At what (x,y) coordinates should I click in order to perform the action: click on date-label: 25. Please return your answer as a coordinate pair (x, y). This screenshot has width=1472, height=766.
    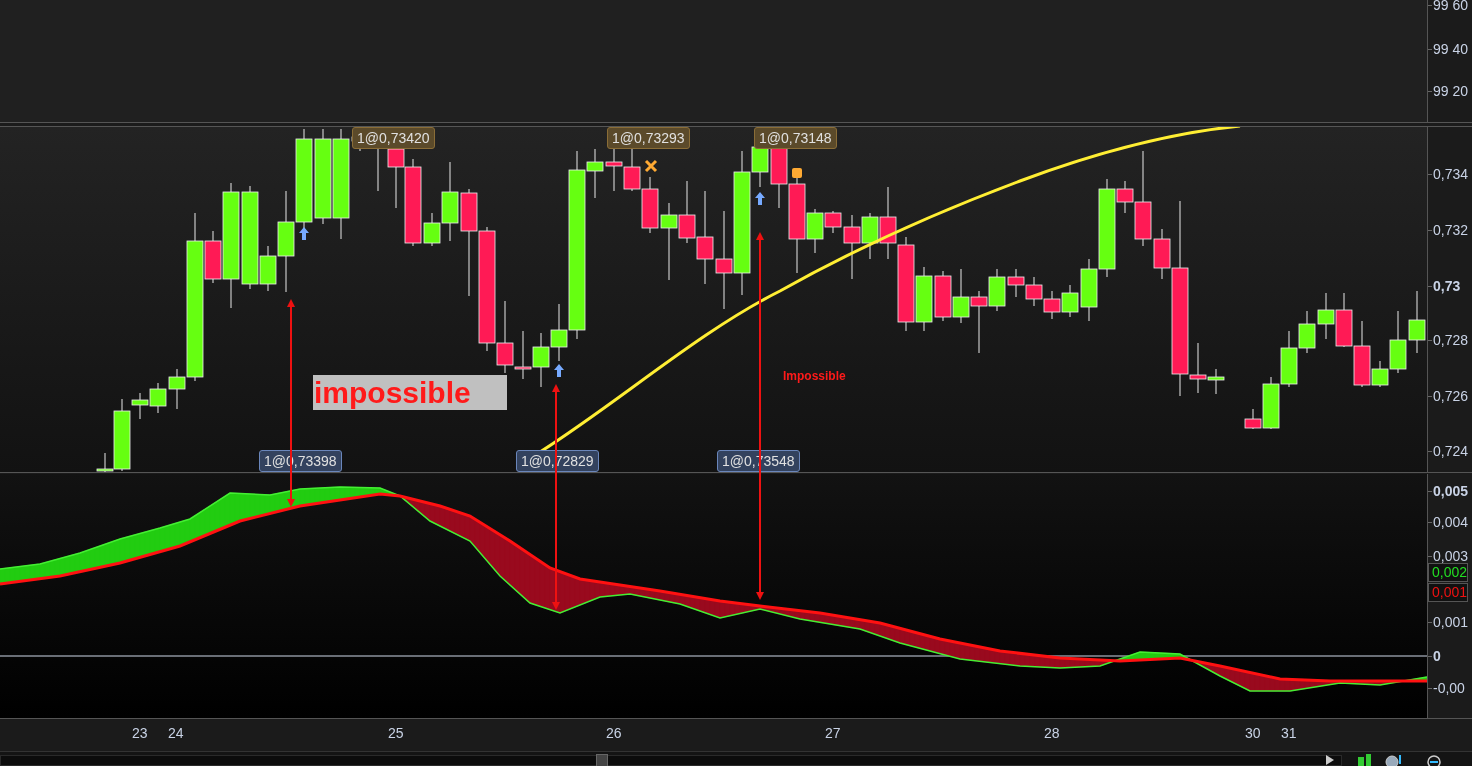
    Looking at the image, I should click on (396, 733).